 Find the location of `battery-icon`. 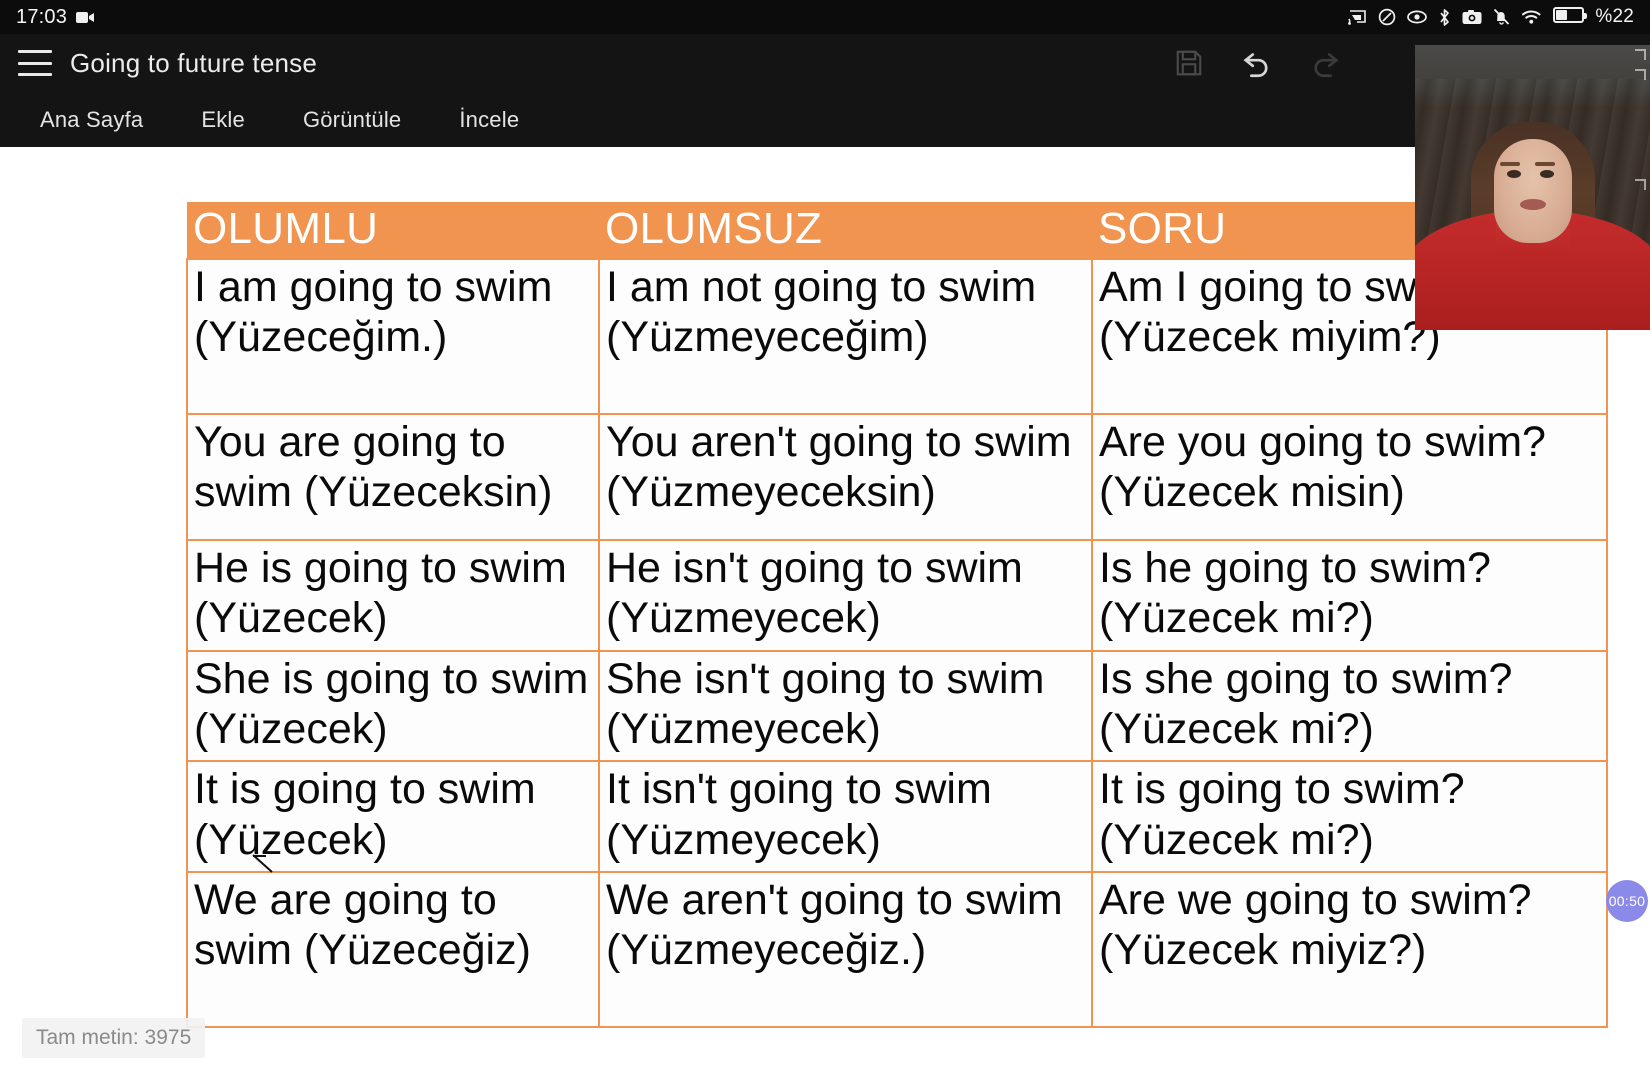

battery-icon is located at coordinates (1570, 17).